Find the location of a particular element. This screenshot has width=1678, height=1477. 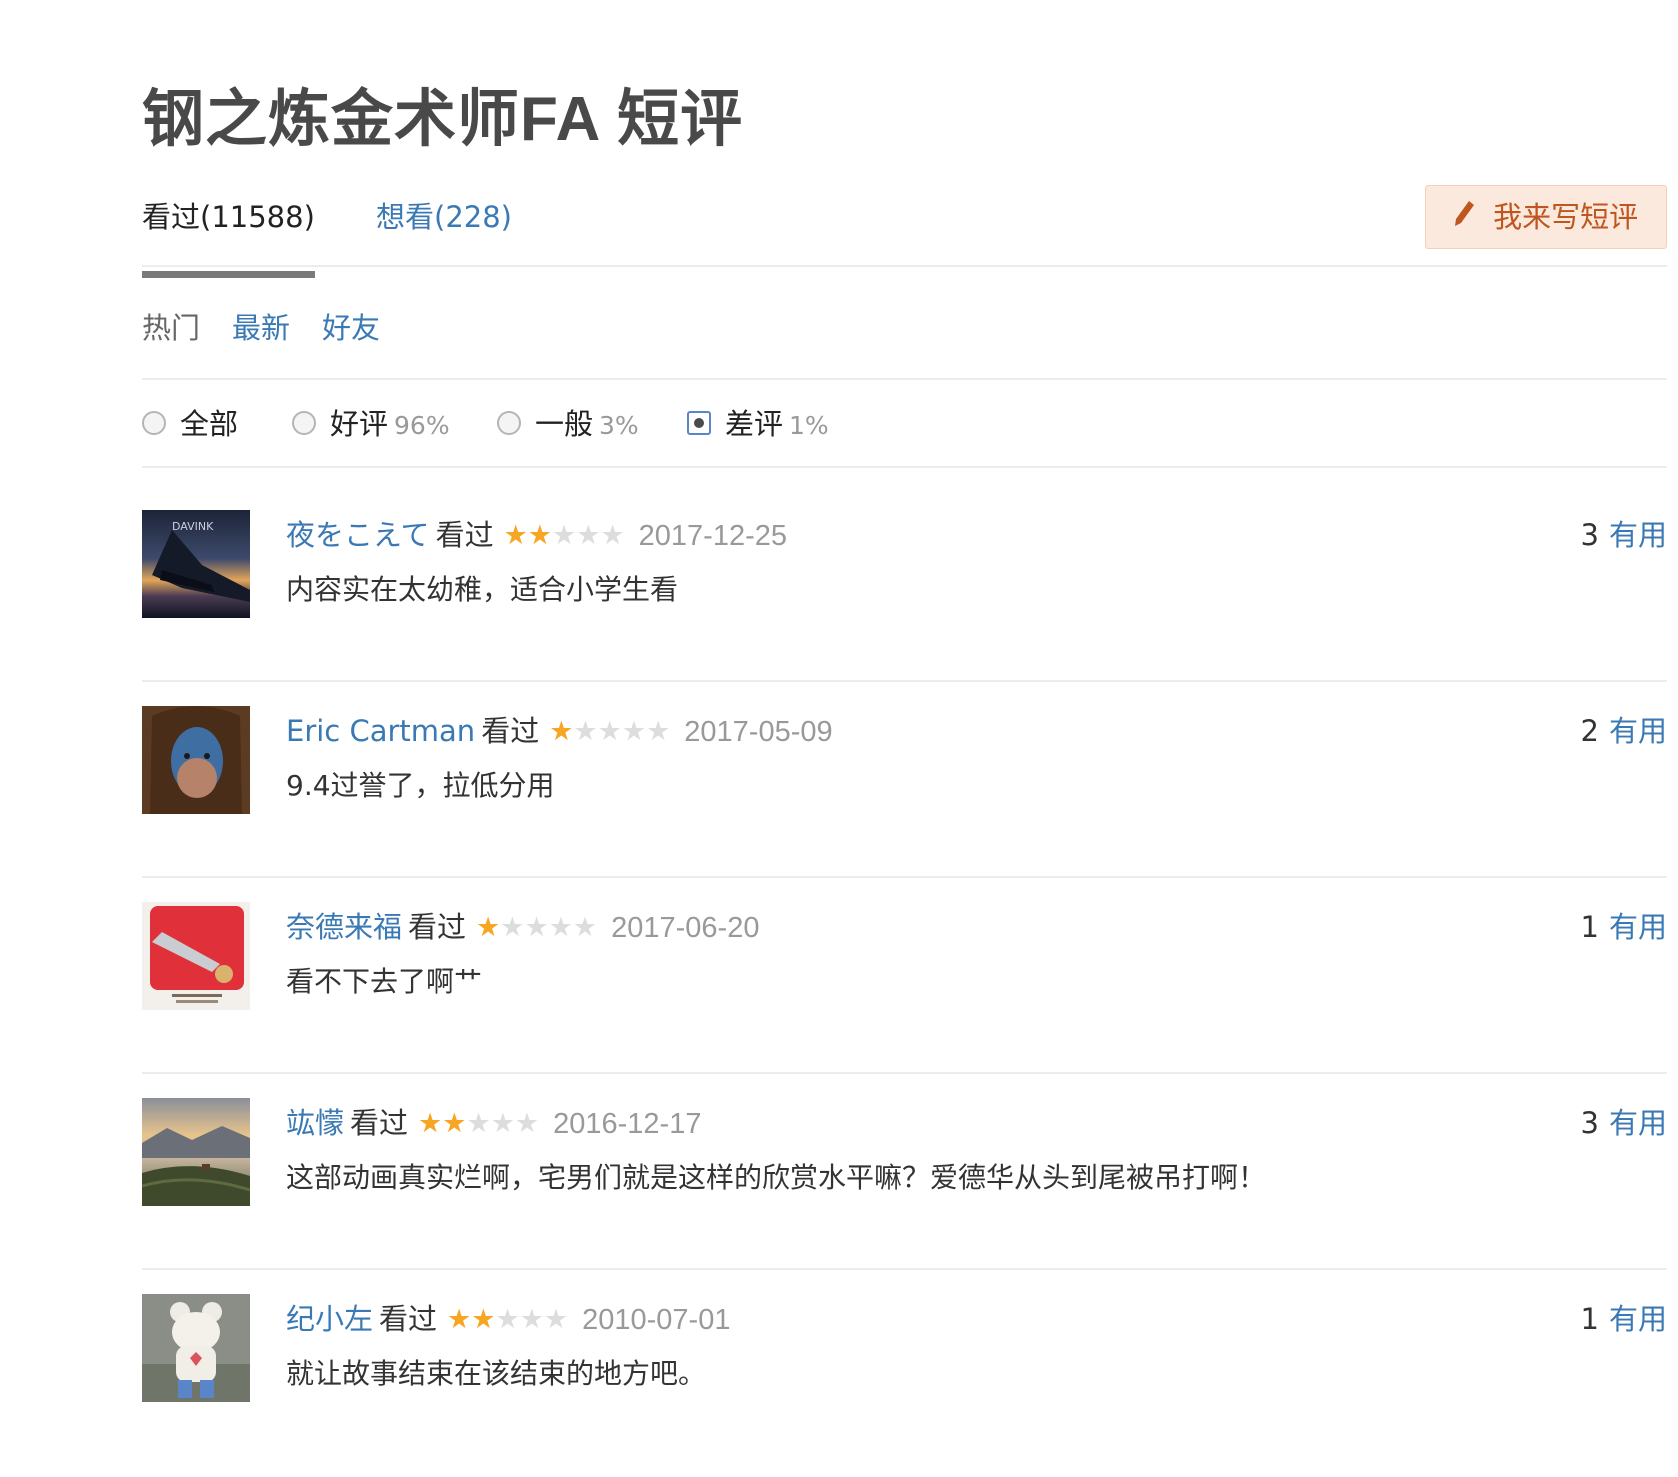

comment-item: 奈德来福 看过 ★★★★★ 2017-06-20 看不下去了啊艹 1 有用 is located at coordinates (904, 968).